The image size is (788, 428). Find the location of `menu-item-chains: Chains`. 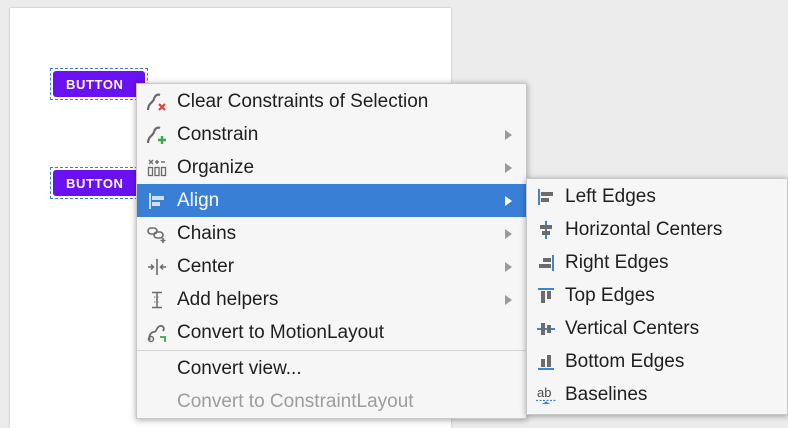

menu-item-chains: Chains is located at coordinates (331, 233).